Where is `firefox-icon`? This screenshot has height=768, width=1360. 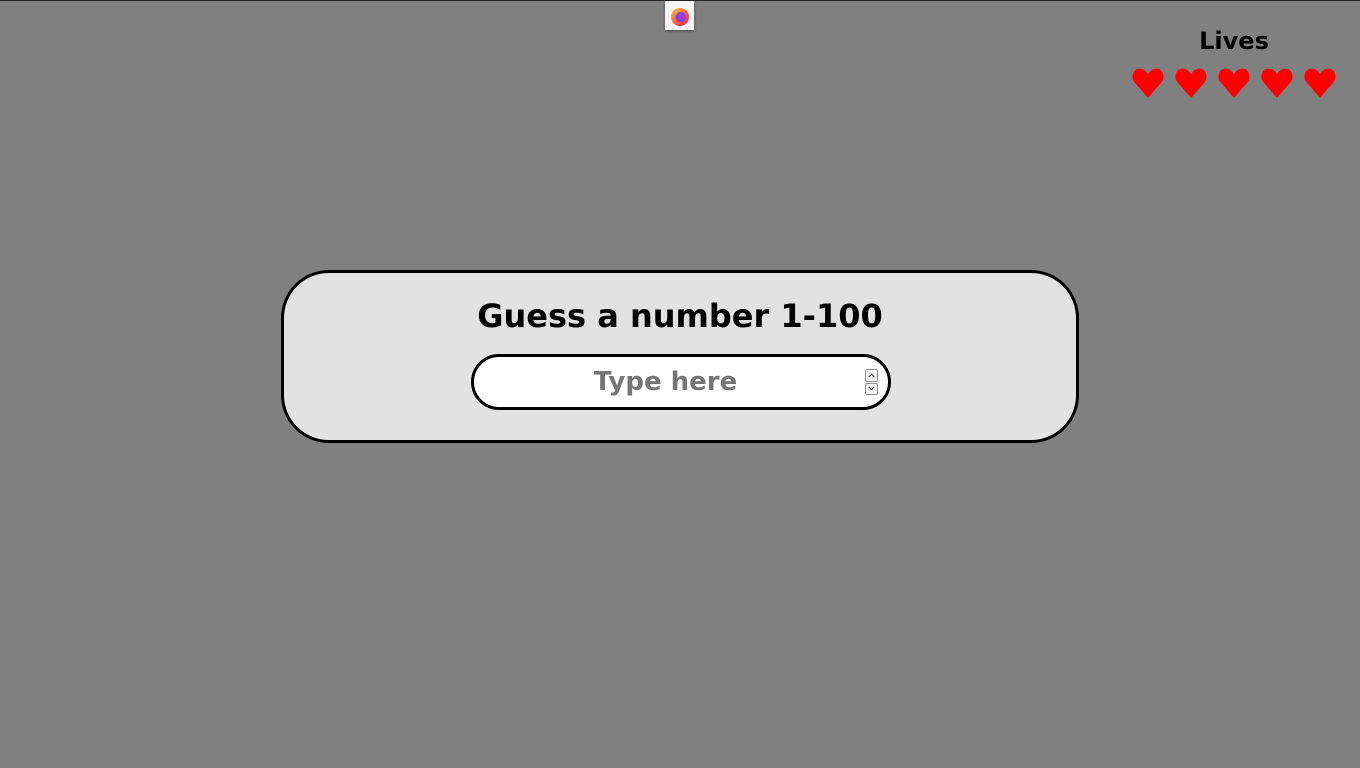 firefox-icon is located at coordinates (679, 16).